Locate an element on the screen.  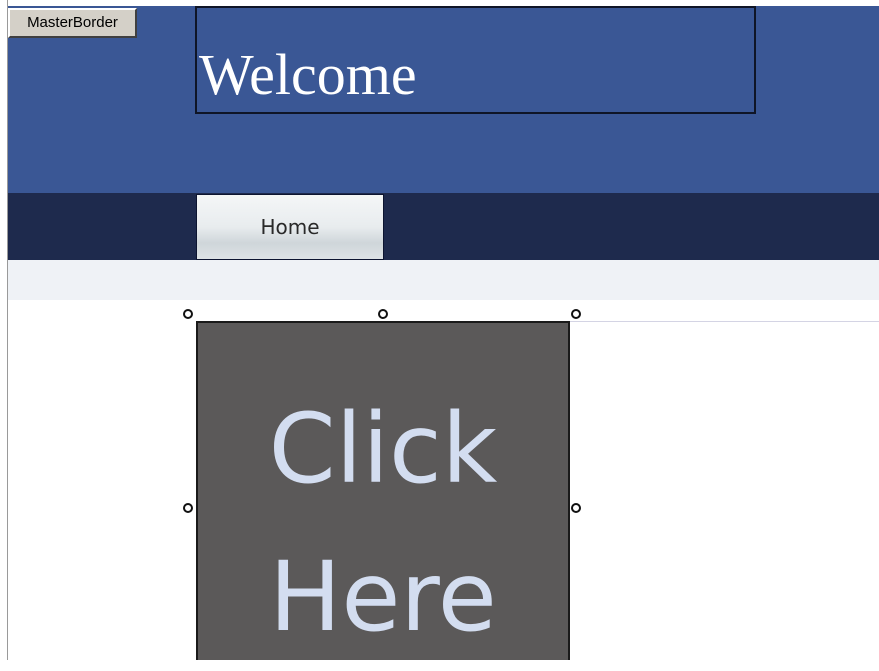
welcome-title: Welcome is located at coordinates (308, 74).